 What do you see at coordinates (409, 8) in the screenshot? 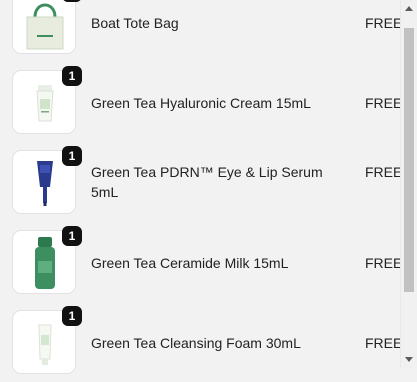
I see `scroll-up-arrow-icon` at bounding box center [409, 8].